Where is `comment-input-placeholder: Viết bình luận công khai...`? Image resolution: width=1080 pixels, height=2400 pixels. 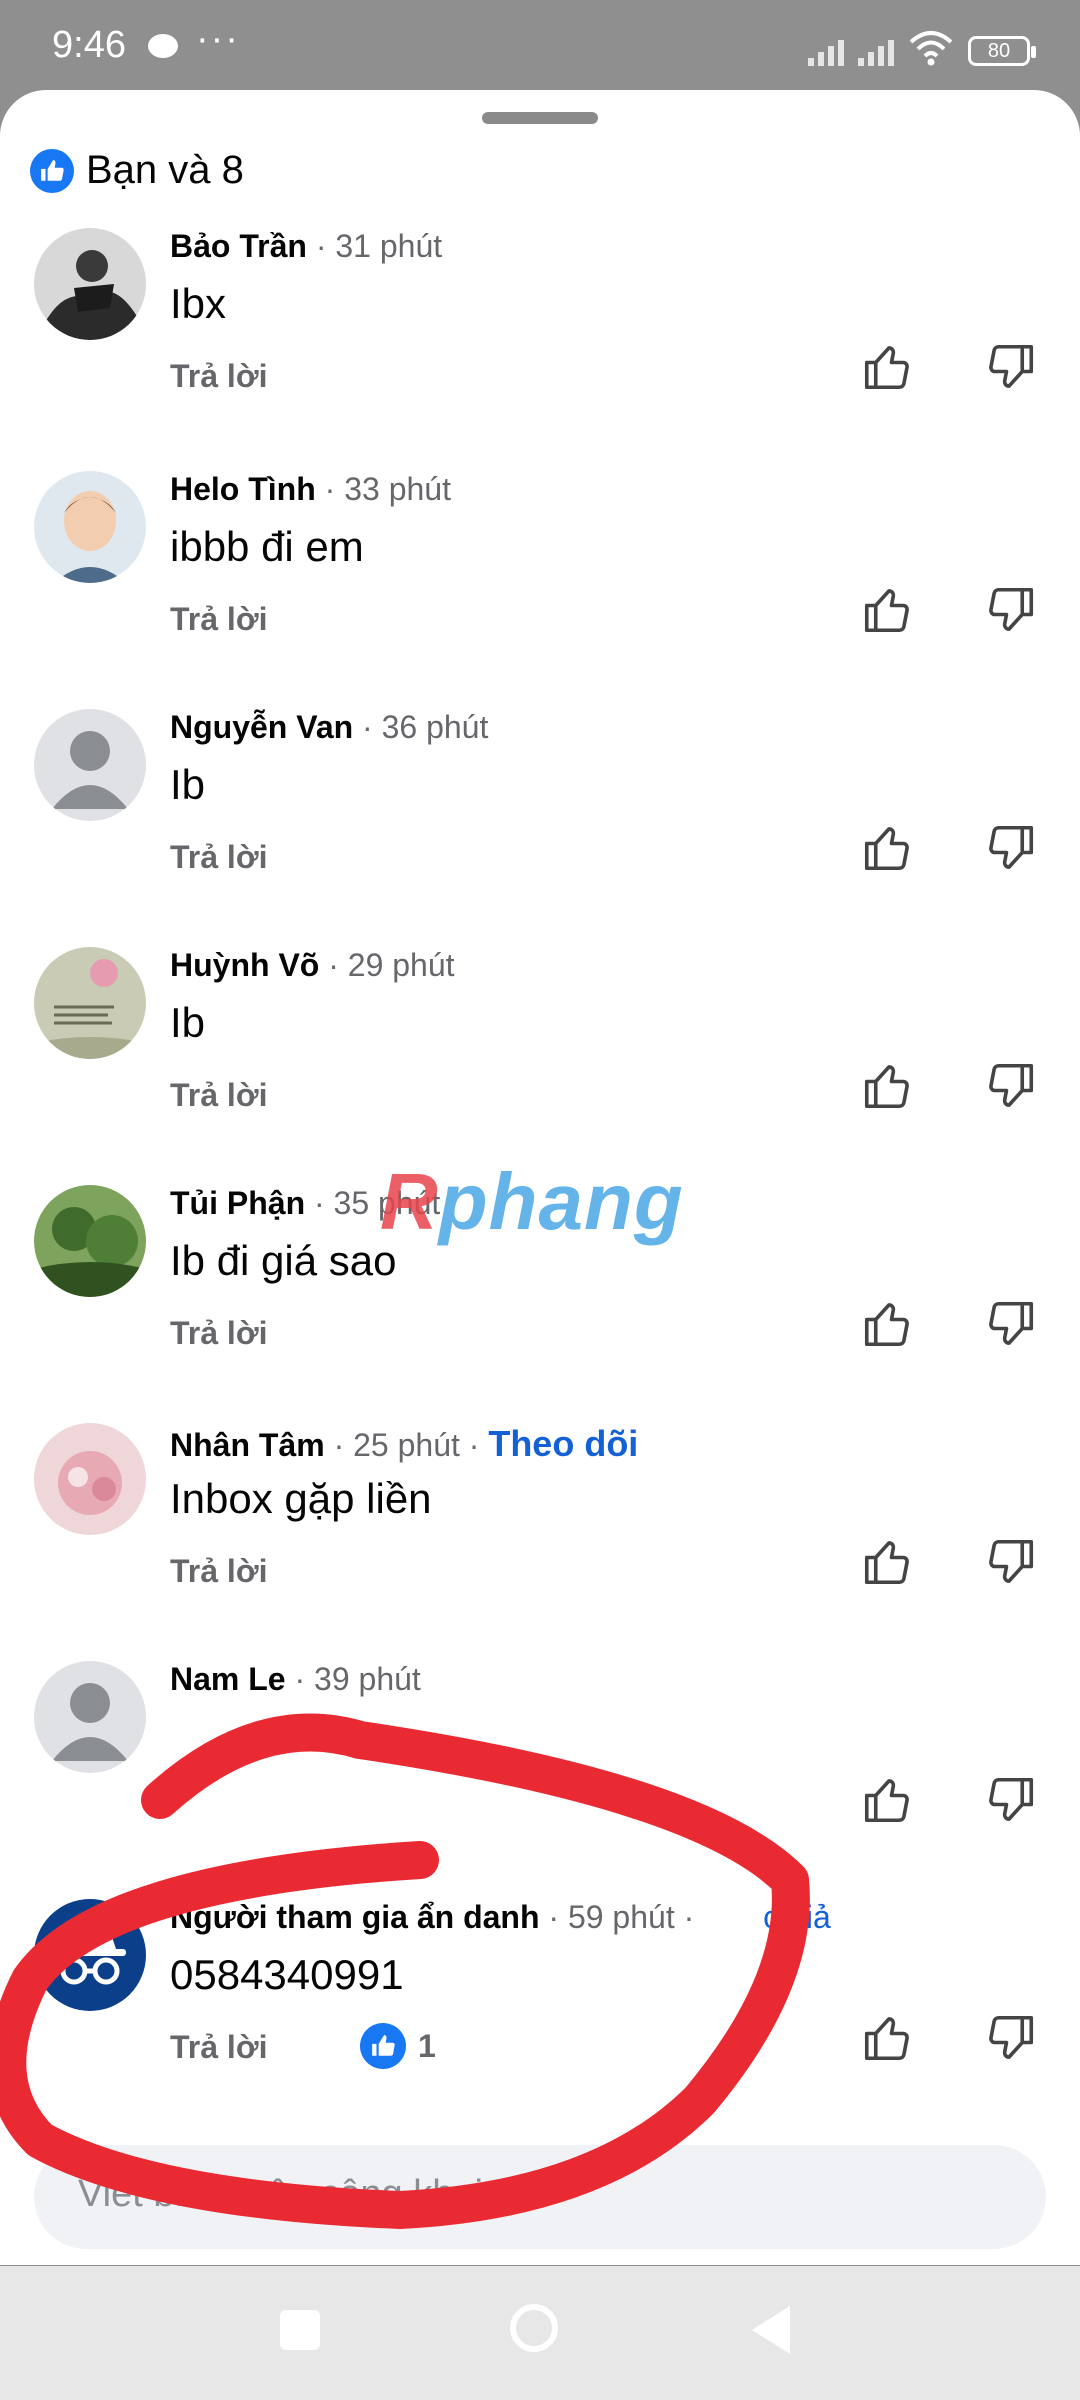
comment-input-placeholder: Viết bình luận công khai... is located at coordinates (296, 2194).